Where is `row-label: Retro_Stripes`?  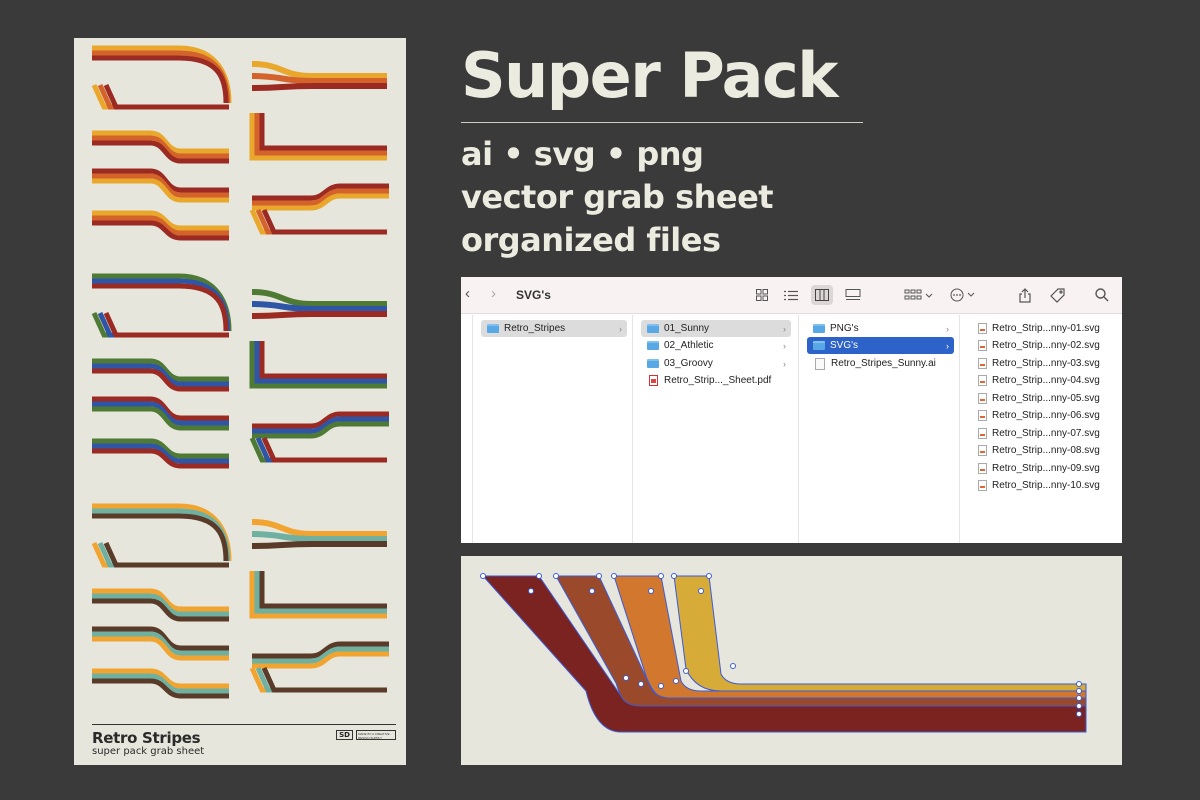
row-label: Retro_Stripes is located at coordinates (535, 328).